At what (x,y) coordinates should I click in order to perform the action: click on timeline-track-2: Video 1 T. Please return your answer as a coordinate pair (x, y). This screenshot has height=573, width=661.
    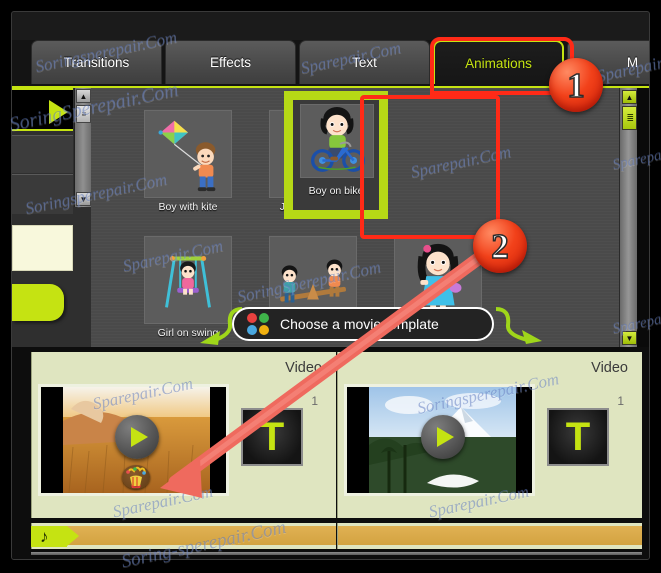
    Looking at the image, I should click on (489, 435).